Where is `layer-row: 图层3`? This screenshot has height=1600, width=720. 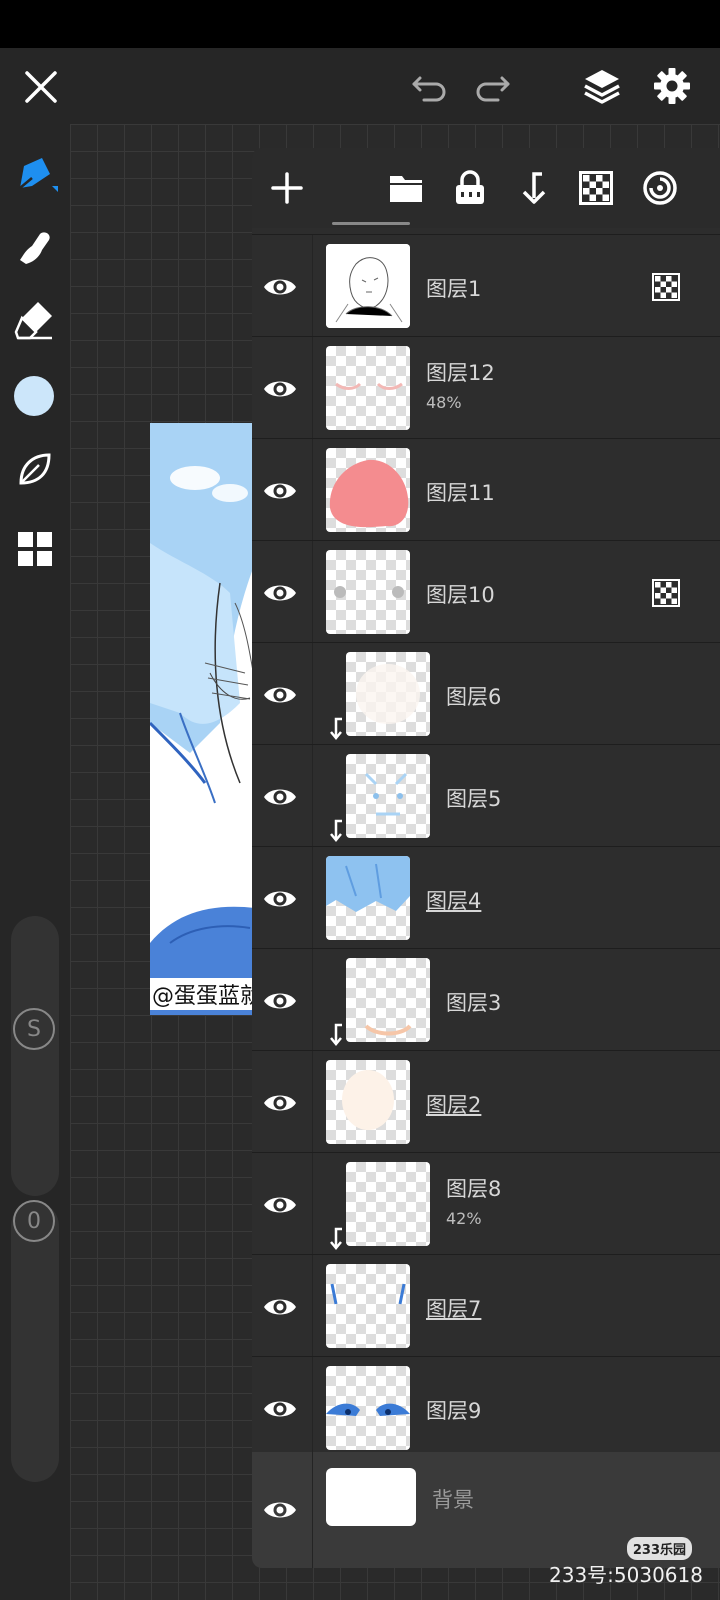
layer-row: 图层3 is located at coordinates (486, 999).